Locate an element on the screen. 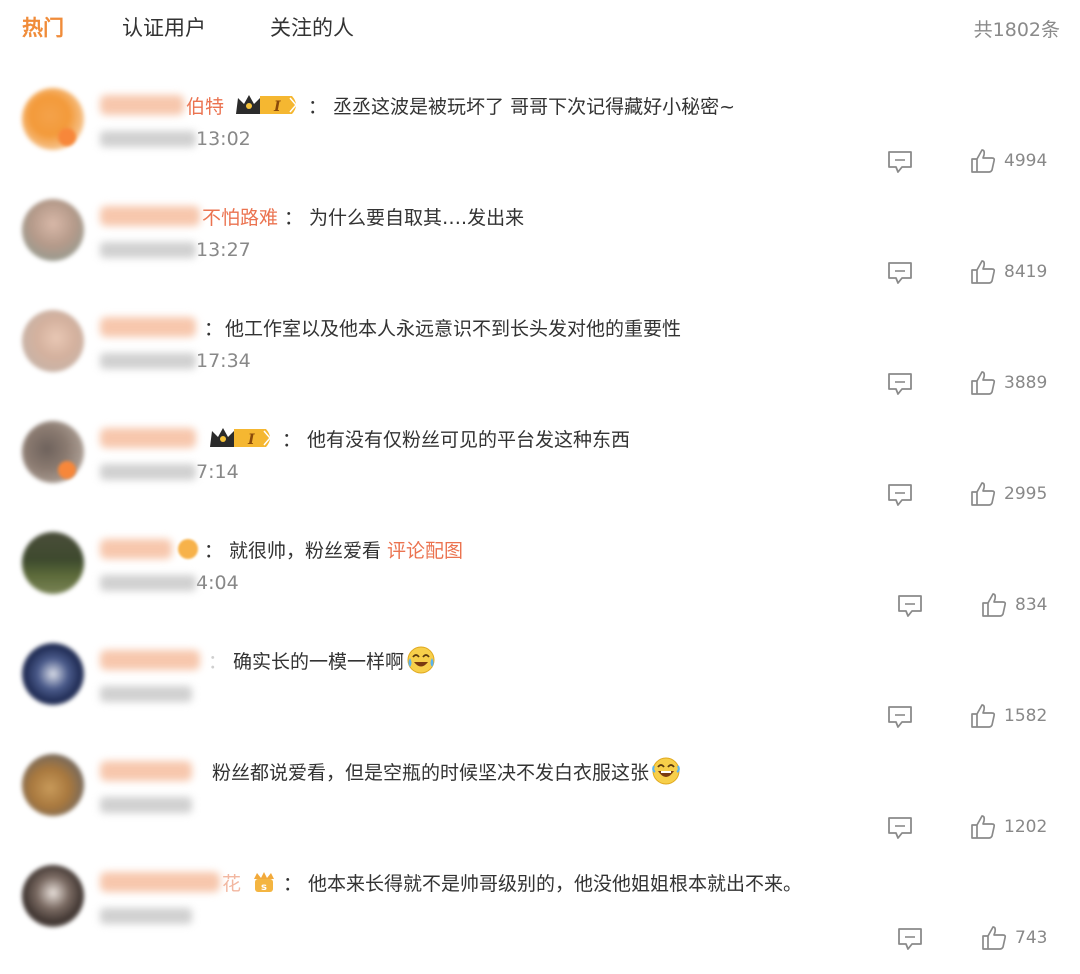 This screenshot has height=974, width=1080. comment-time: 7:14 is located at coordinates (217, 472).